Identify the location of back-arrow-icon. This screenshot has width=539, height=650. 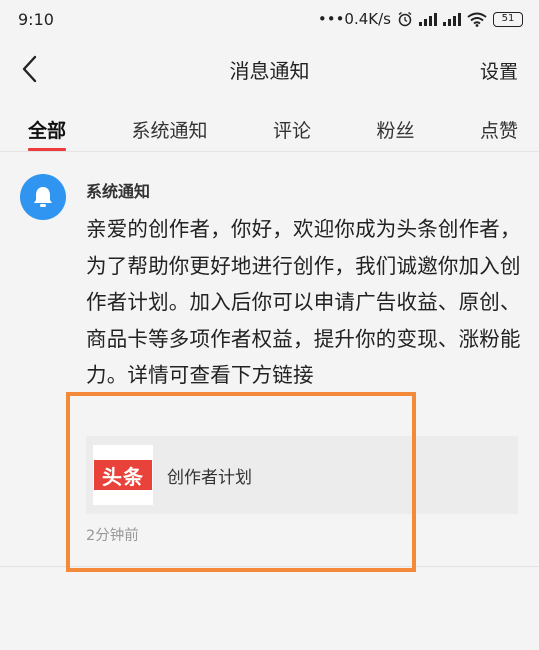
(30, 69).